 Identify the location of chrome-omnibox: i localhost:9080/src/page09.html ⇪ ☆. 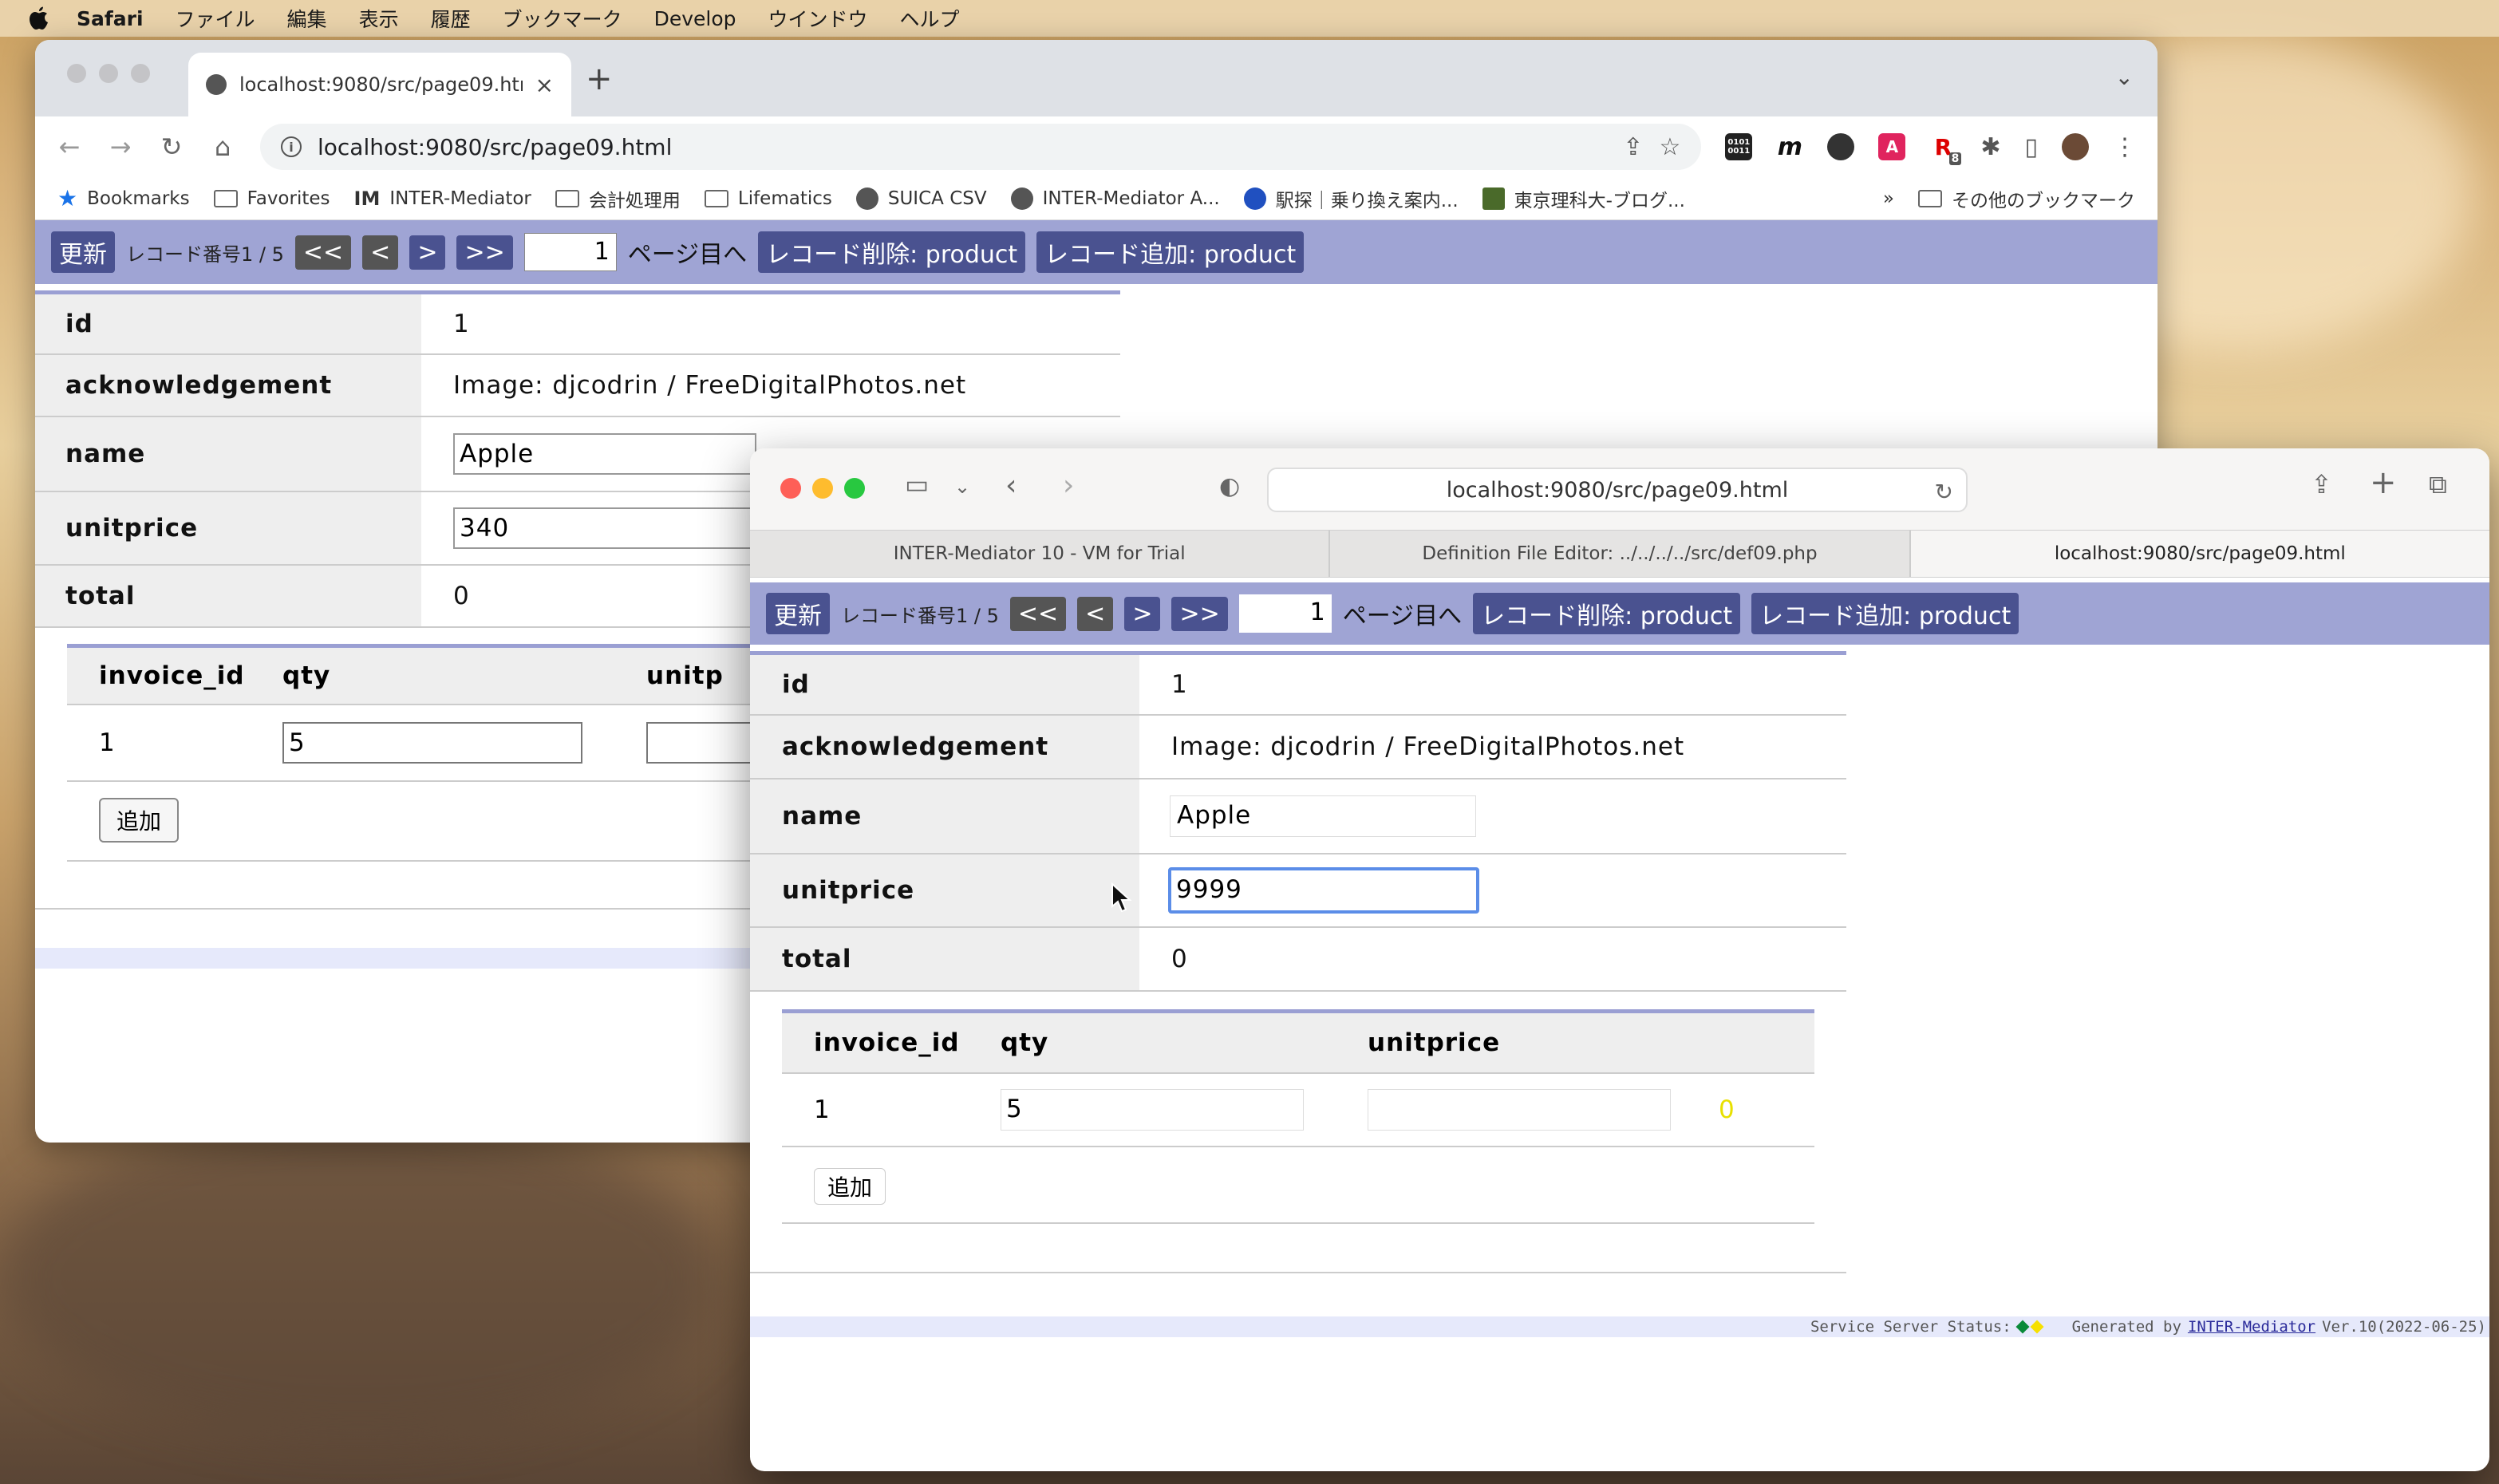
(981, 147).